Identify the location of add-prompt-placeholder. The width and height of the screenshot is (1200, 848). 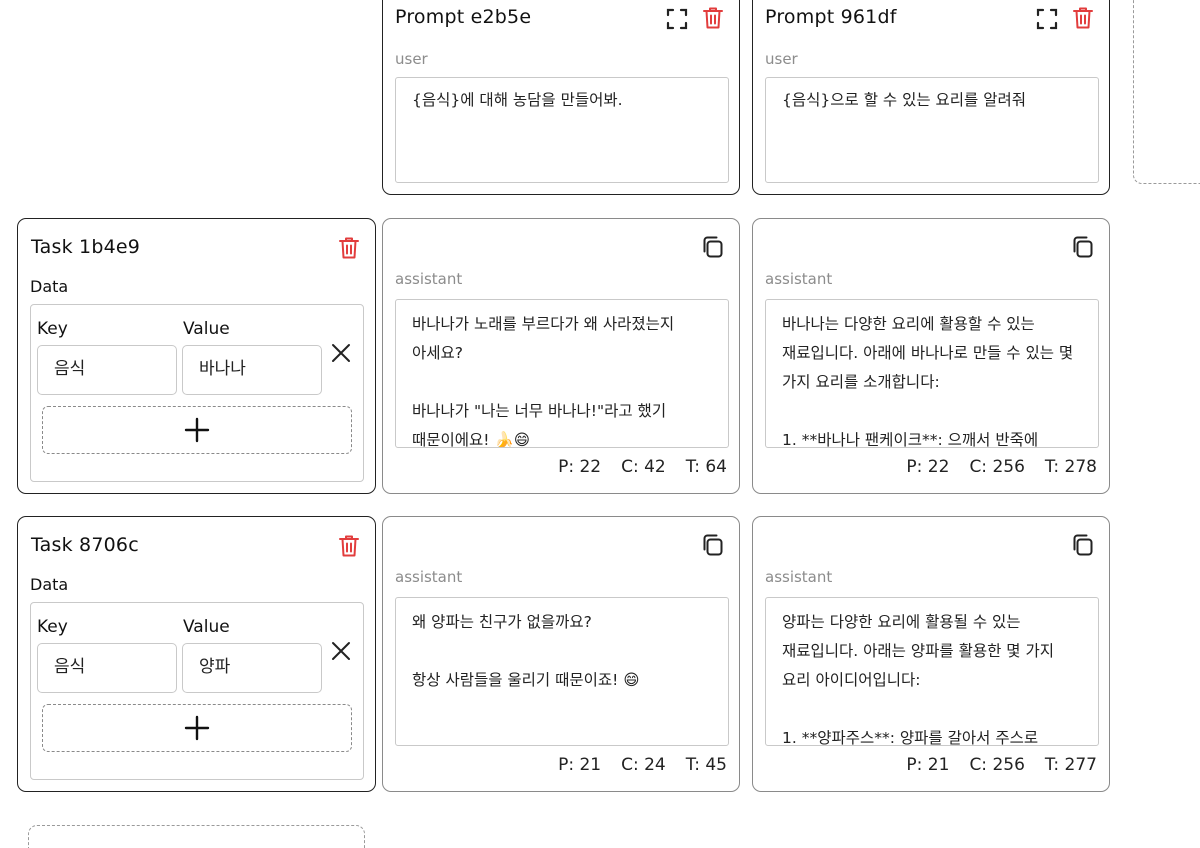
(1166, 92).